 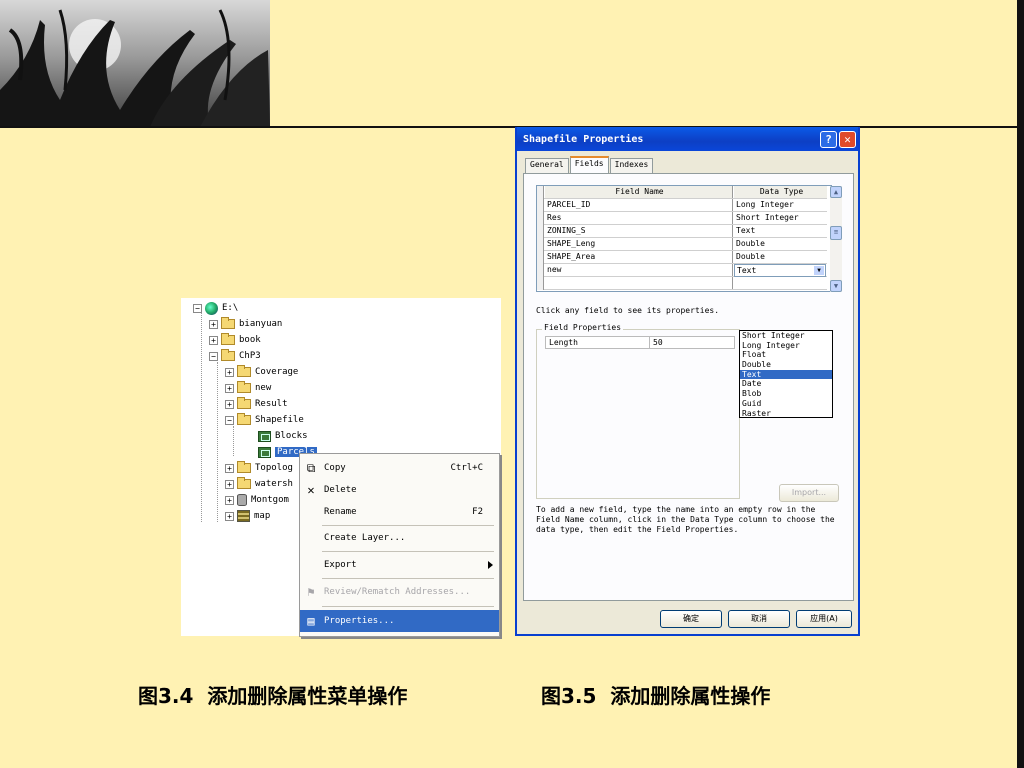 What do you see at coordinates (259, 468) in the screenshot?
I see `tree-item-topolog: + Topolog` at bounding box center [259, 468].